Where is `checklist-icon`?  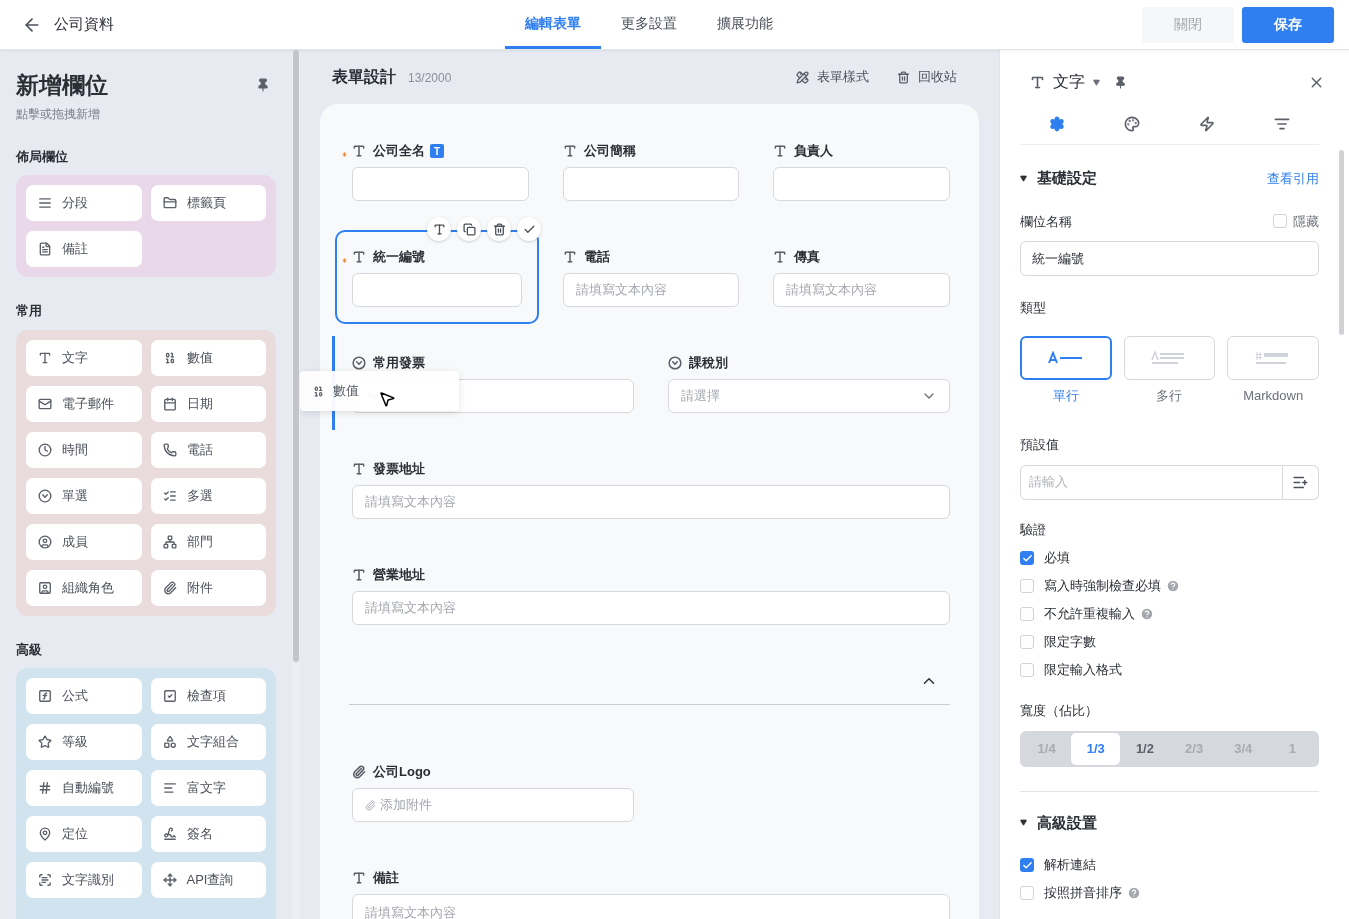
checklist-icon is located at coordinates (169, 495).